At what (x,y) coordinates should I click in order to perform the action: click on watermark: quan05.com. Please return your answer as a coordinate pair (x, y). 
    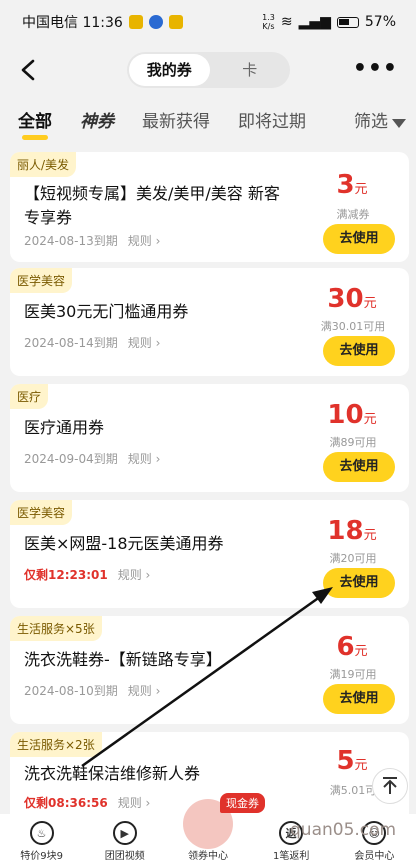
    Looking at the image, I should click on (343, 830).